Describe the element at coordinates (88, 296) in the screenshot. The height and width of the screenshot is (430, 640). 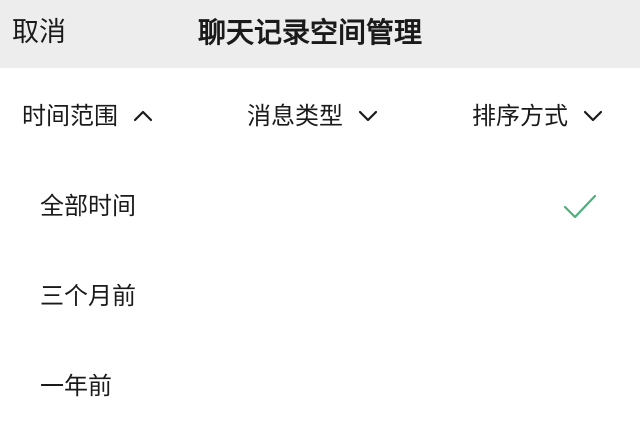
I see `time-option-three-months-label: 三个月前` at that location.